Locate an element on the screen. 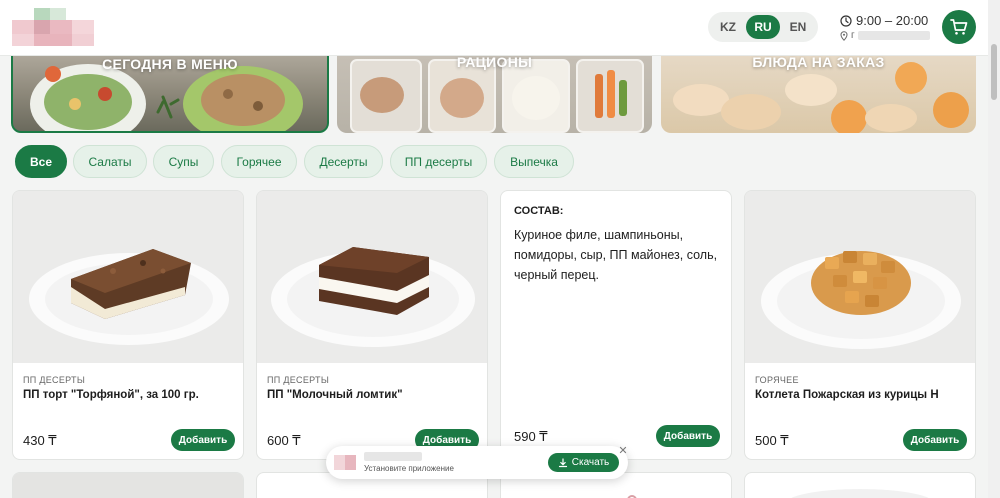 Image resolution: width=1000 pixels, height=498 pixels. address-prefix: г is located at coordinates (853, 35).